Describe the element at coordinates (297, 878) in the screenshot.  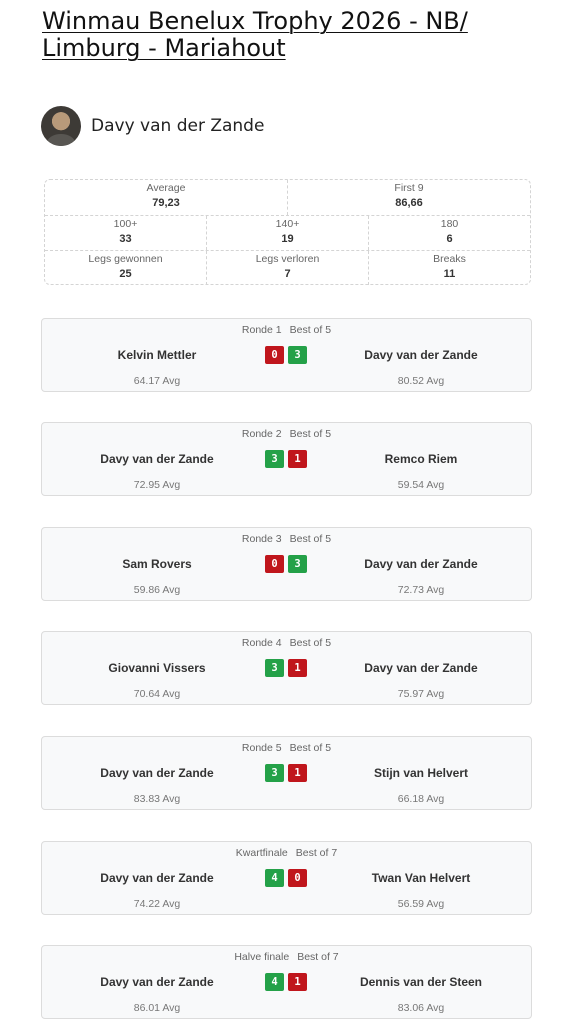
I see `score-right: 0` at that location.